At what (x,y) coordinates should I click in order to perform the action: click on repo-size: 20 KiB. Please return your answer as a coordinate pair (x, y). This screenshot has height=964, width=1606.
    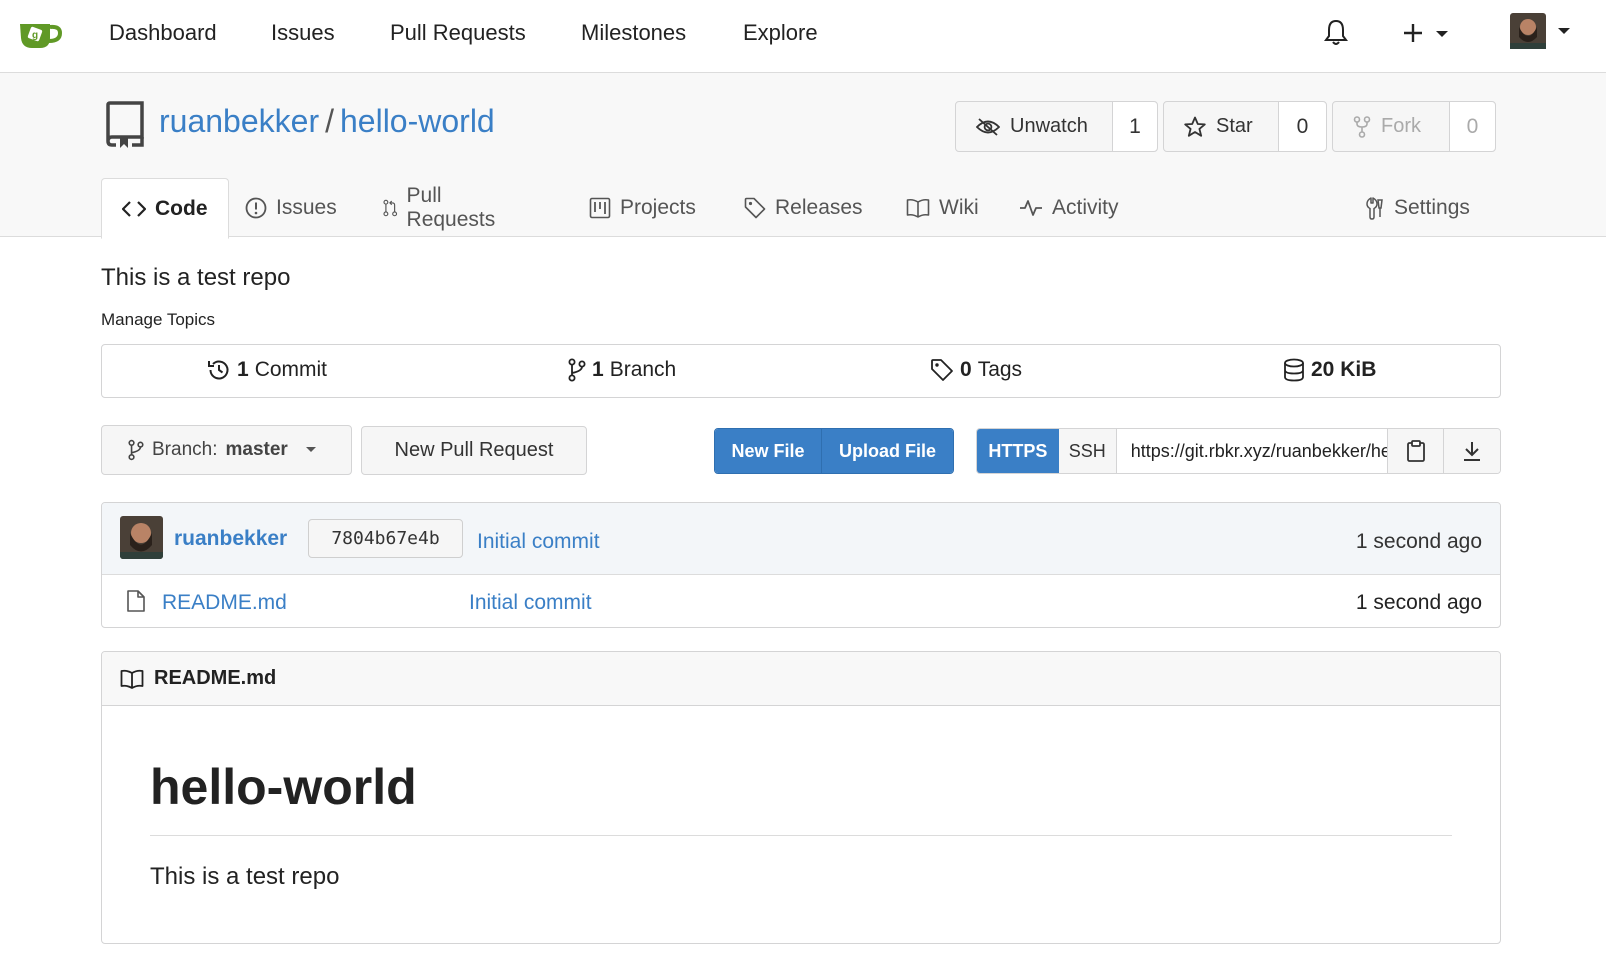
    Looking at the image, I should click on (1344, 369).